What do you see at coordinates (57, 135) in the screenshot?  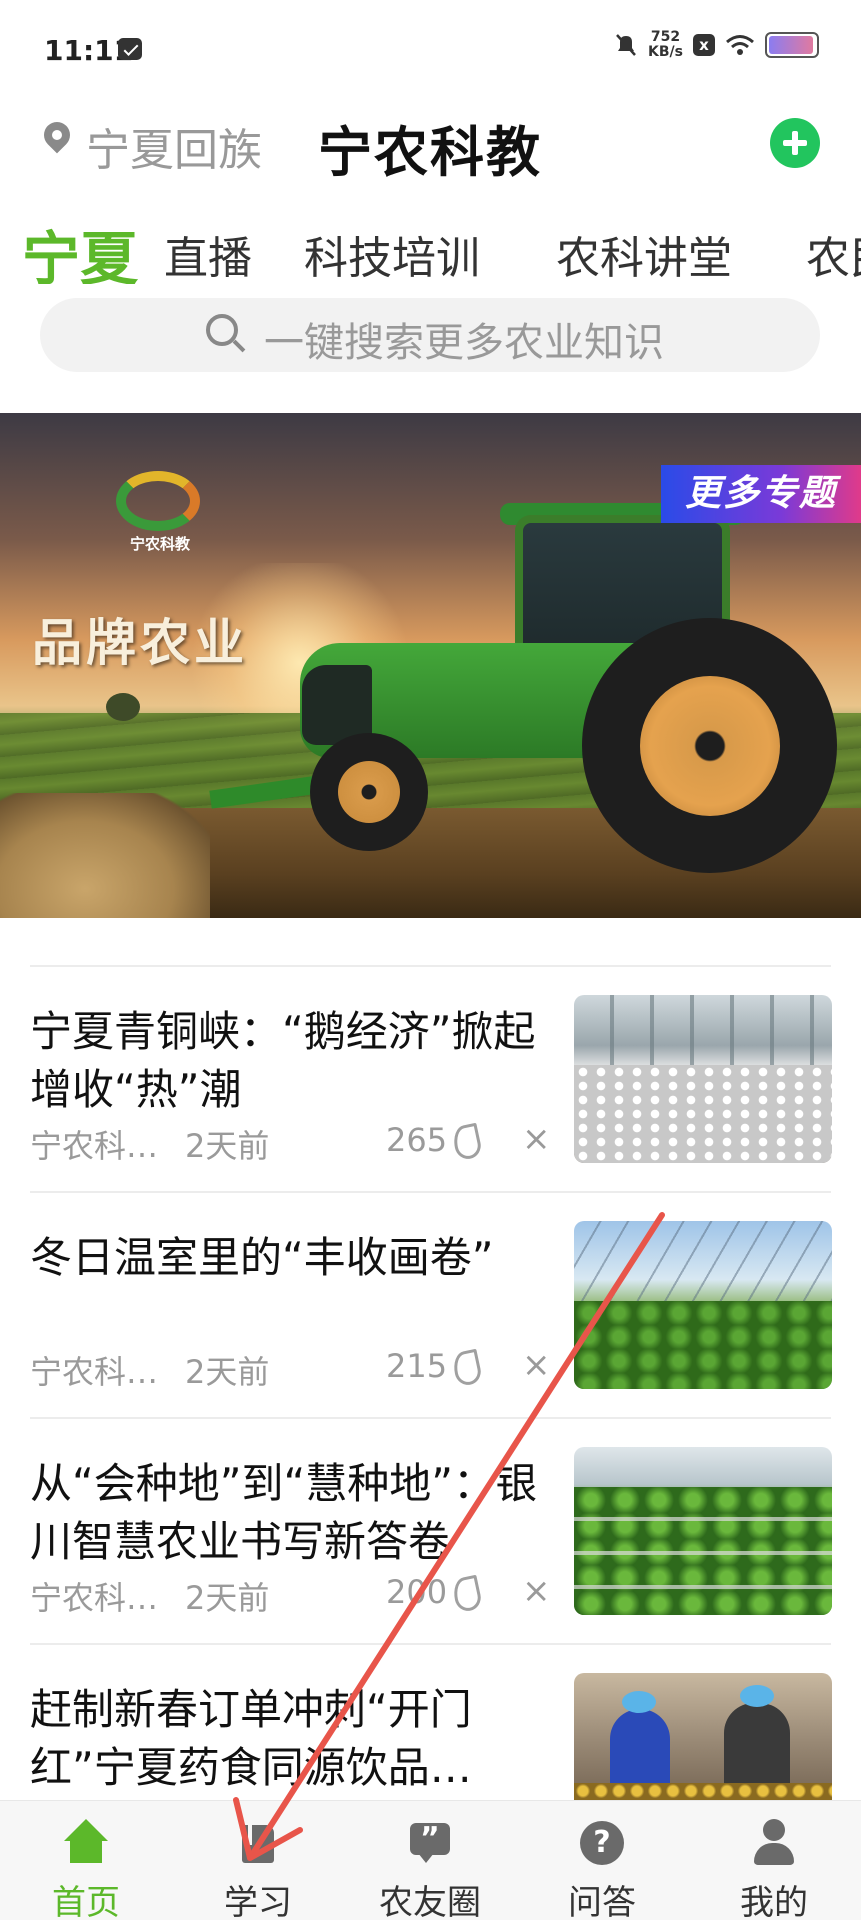 I see `location-pin-icon` at bounding box center [57, 135].